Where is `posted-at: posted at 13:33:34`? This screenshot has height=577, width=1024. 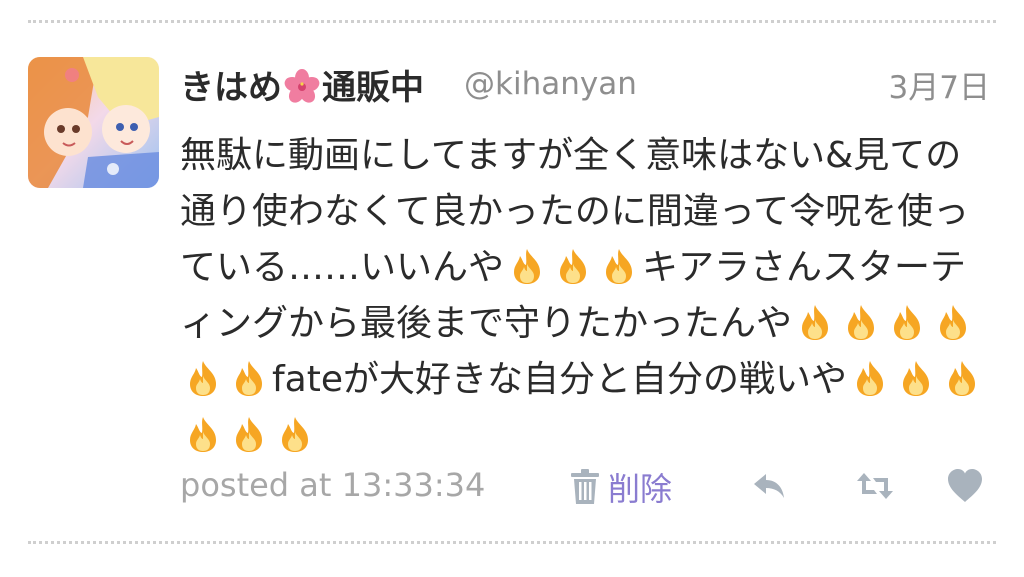 posted-at: posted at 13:33:34 is located at coordinates (333, 485).